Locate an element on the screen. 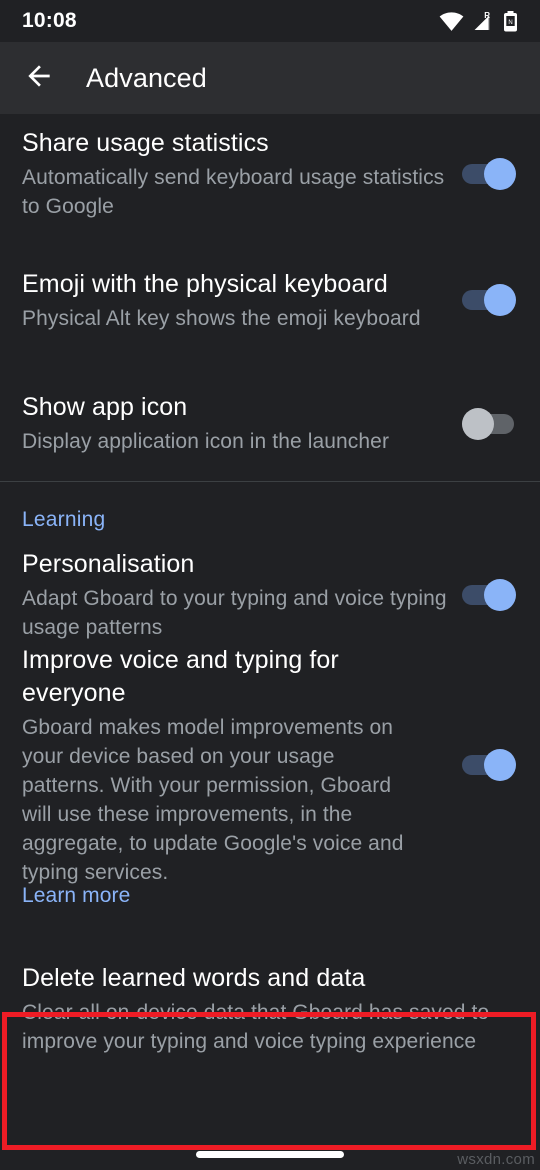  switch-improve-voice-and-typing is located at coordinates (489, 765).